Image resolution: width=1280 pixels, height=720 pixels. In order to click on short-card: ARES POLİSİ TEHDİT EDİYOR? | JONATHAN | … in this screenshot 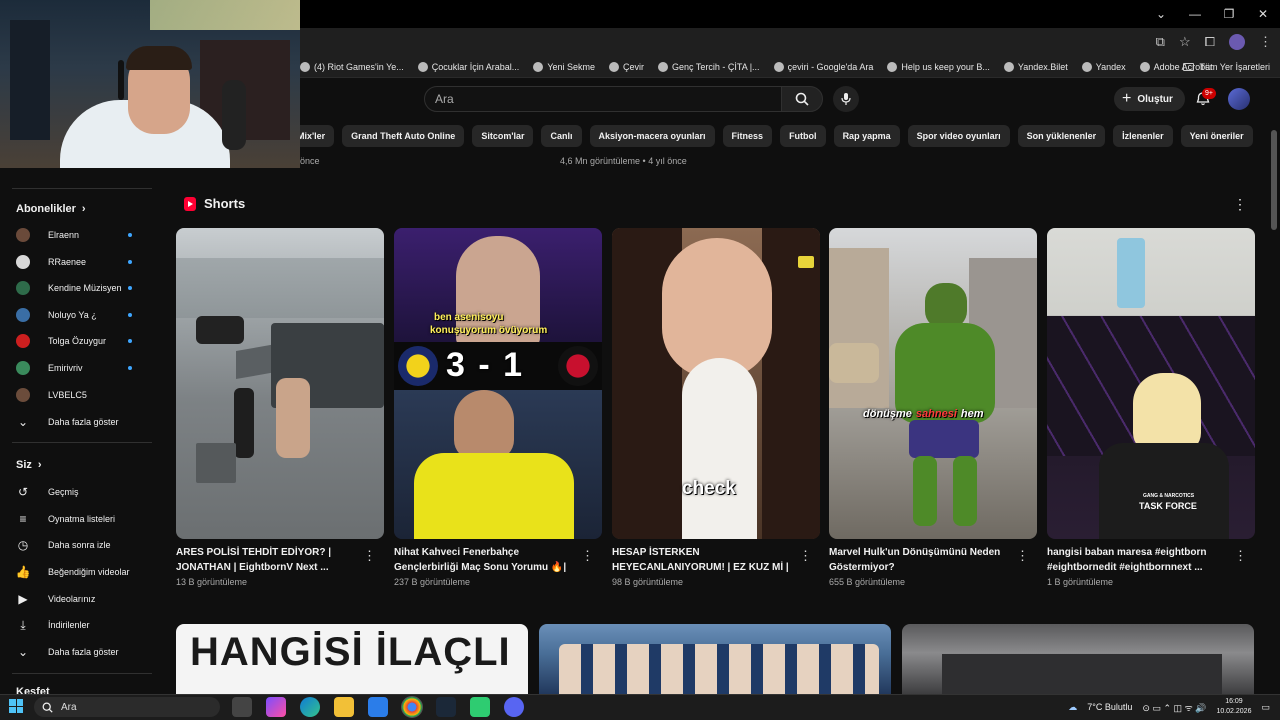, I will do `click(280, 407)`.